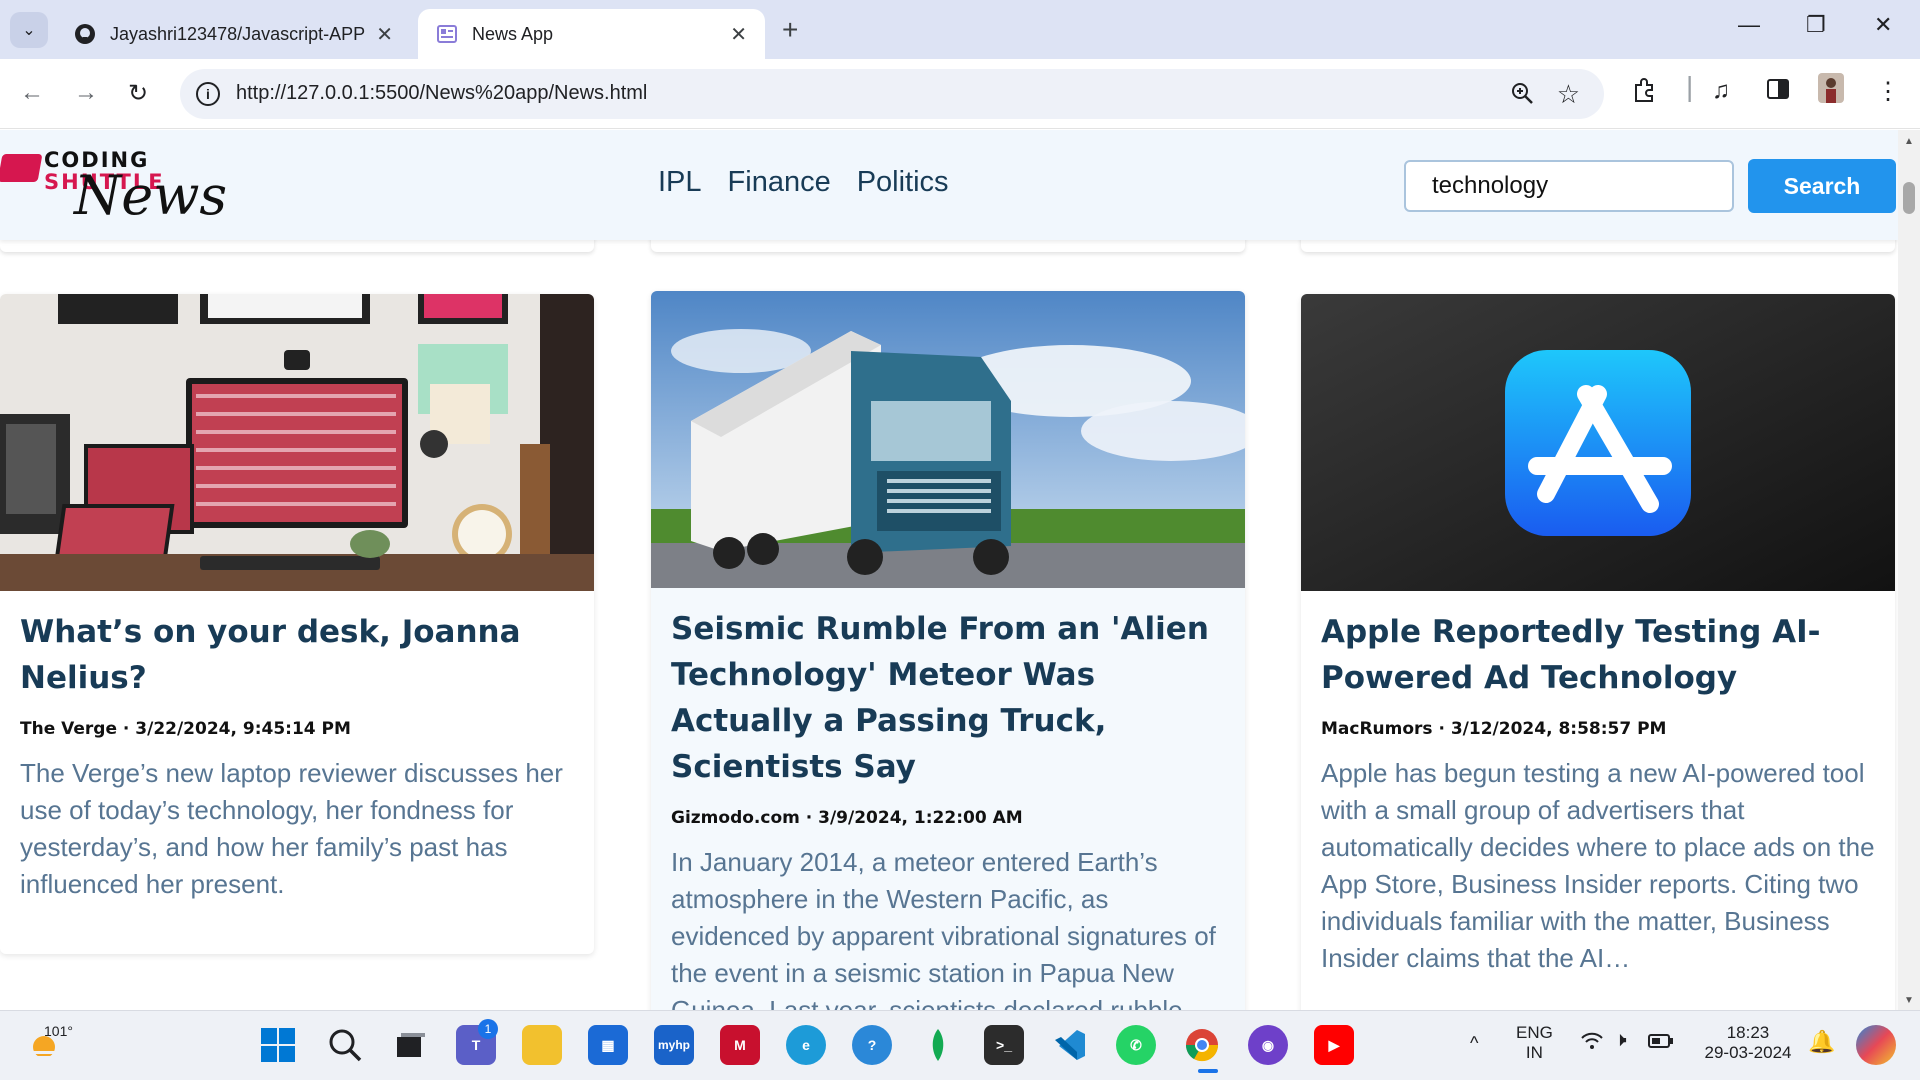 This screenshot has height=1080, width=1920. What do you see at coordinates (1569, 186) in the screenshot?
I see `search-input` at bounding box center [1569, 186].